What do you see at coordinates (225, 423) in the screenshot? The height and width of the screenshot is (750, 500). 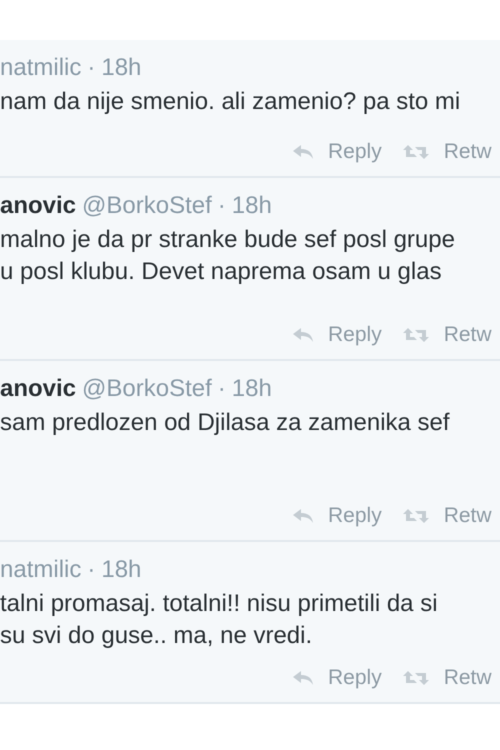 I see `tweet-text: sam predlozen od Djilasa za zamenika sef` at bounding box center [225, 423].